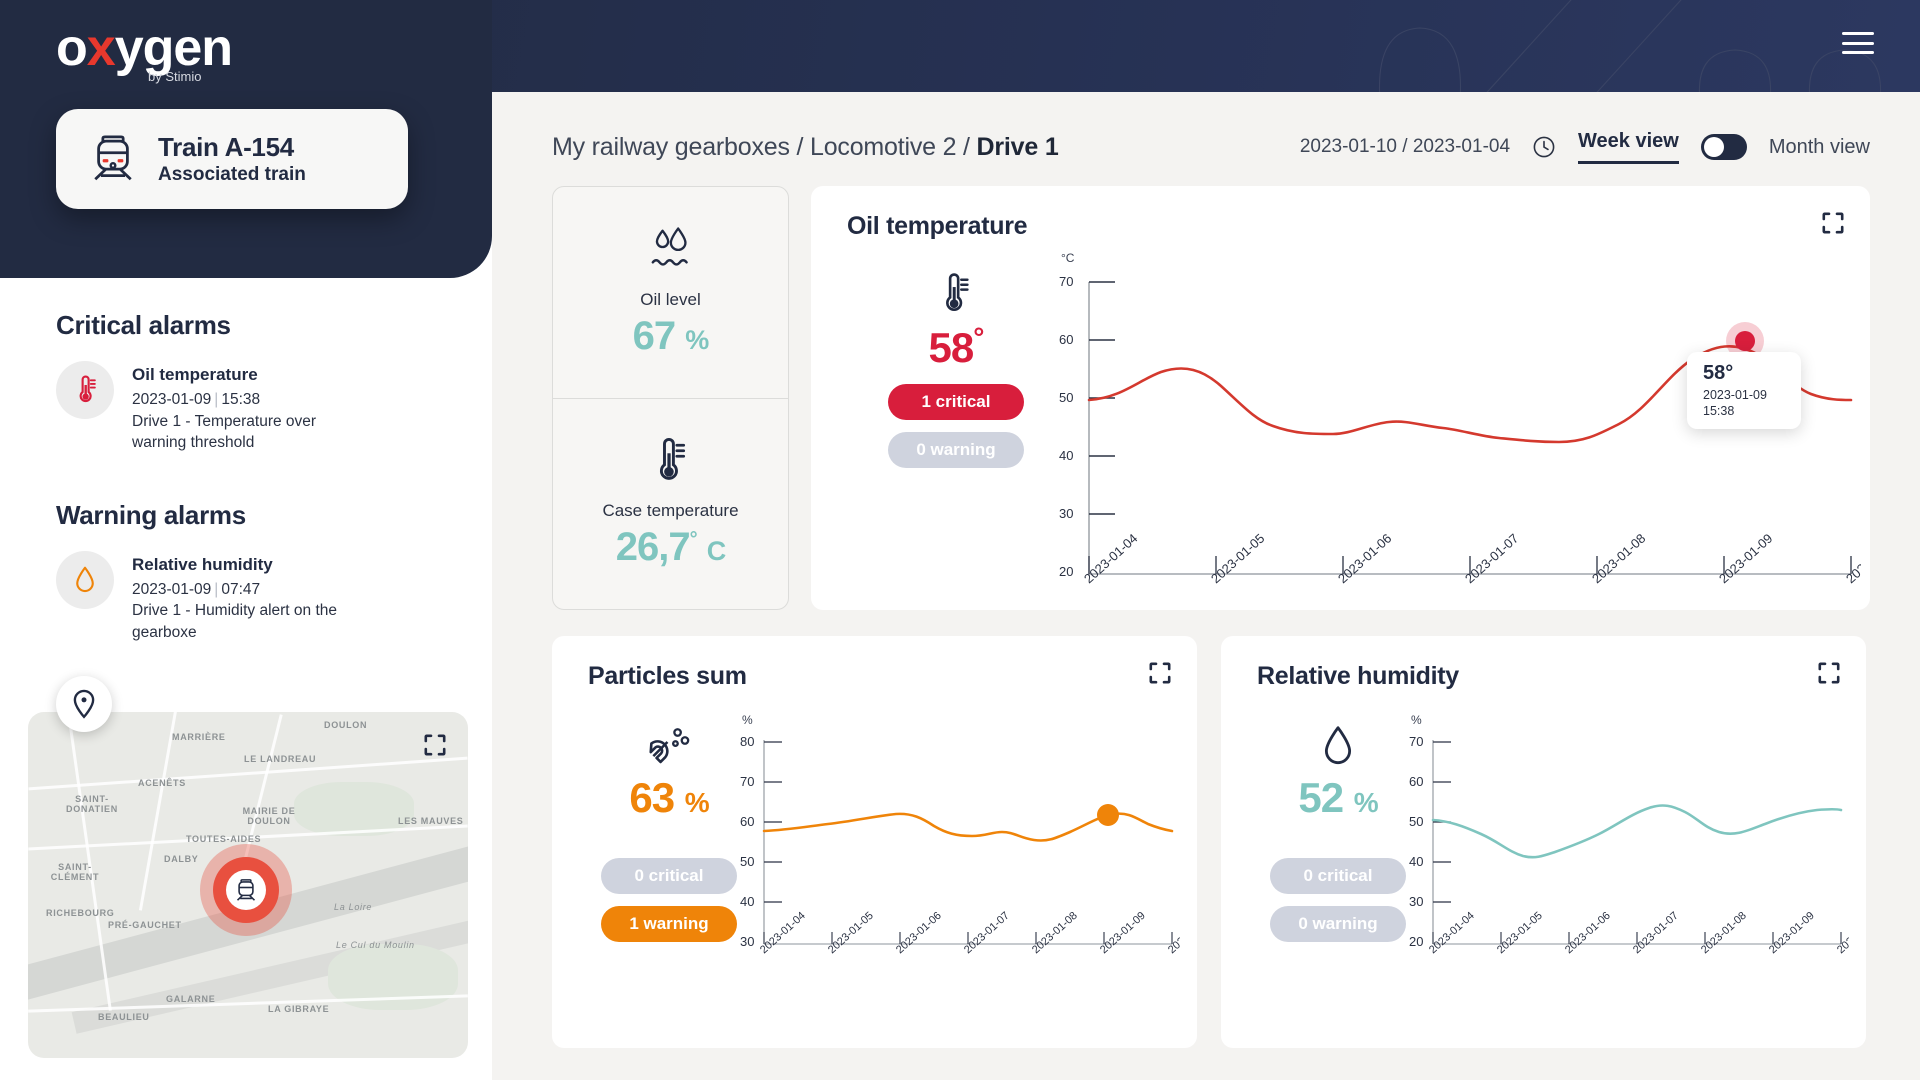 The width and height of the screenshot is (1920, 1080). I want to click on kpi-label: Oil level, so click(670, 299).